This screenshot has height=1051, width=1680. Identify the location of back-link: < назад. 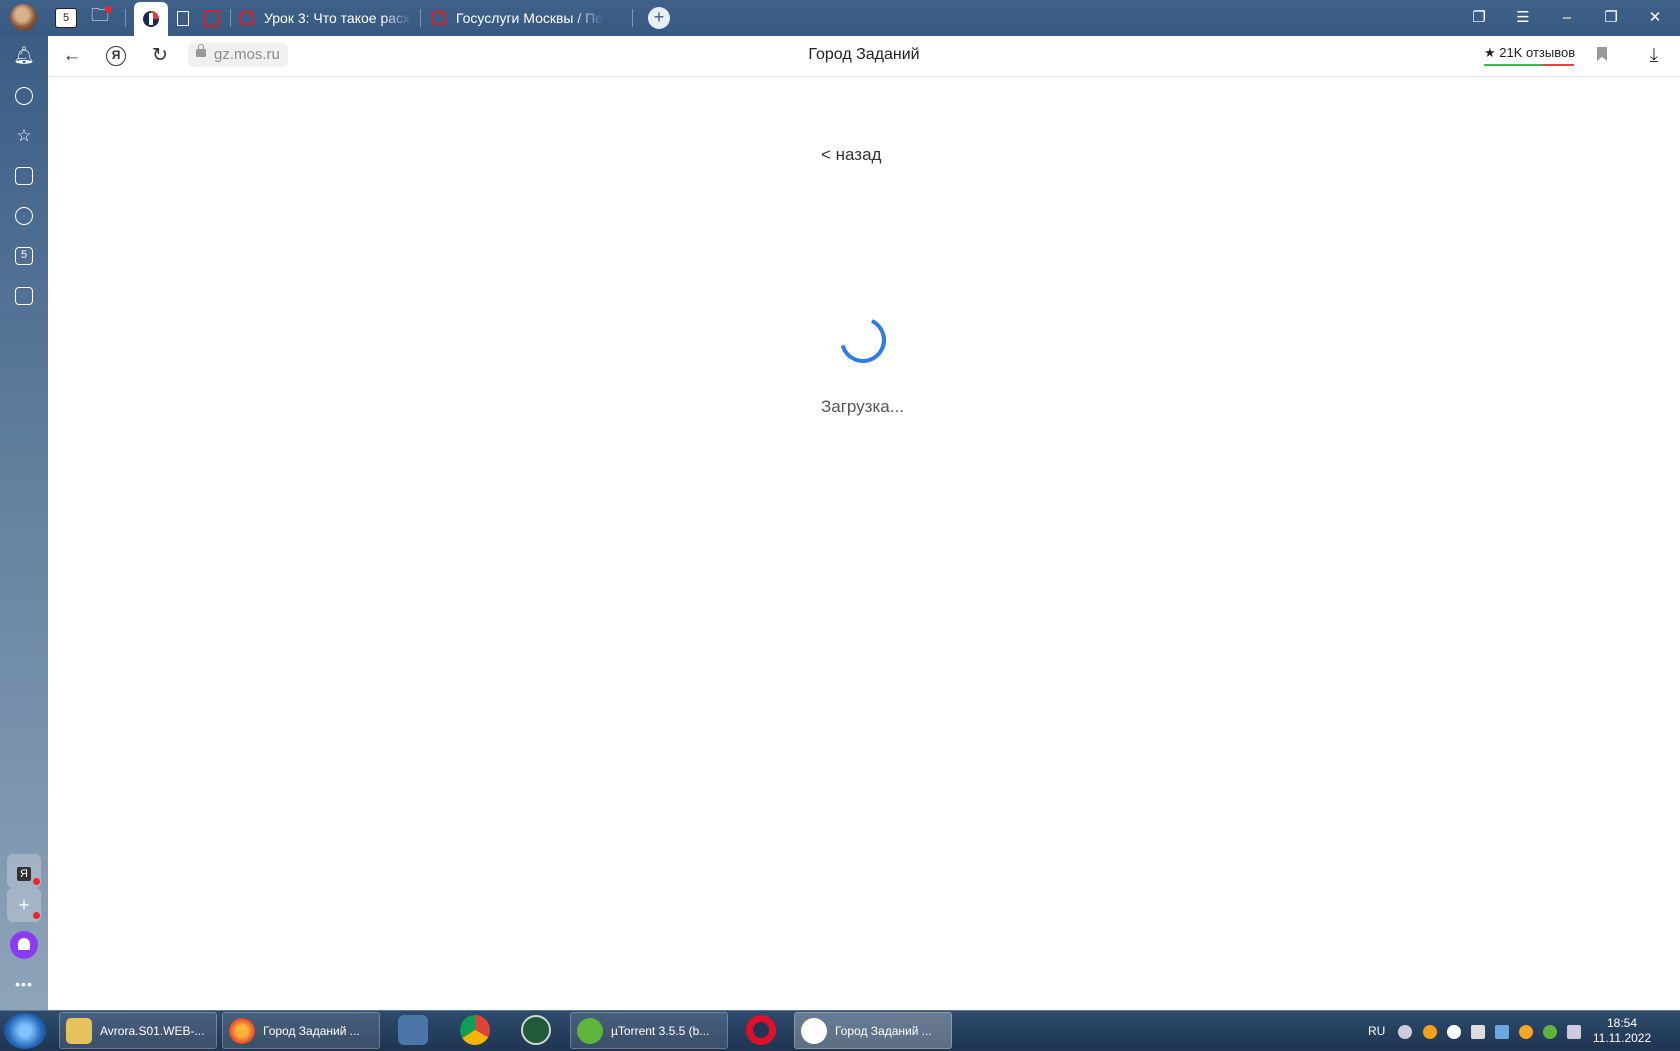
(851, 155).